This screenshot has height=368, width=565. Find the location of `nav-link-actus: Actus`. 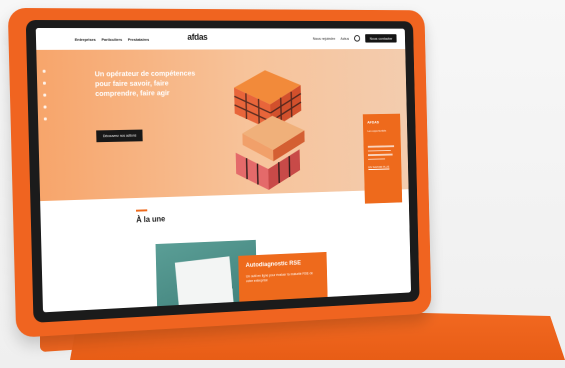

nav-link-actus: Actus is located at coordinates (344, 38).